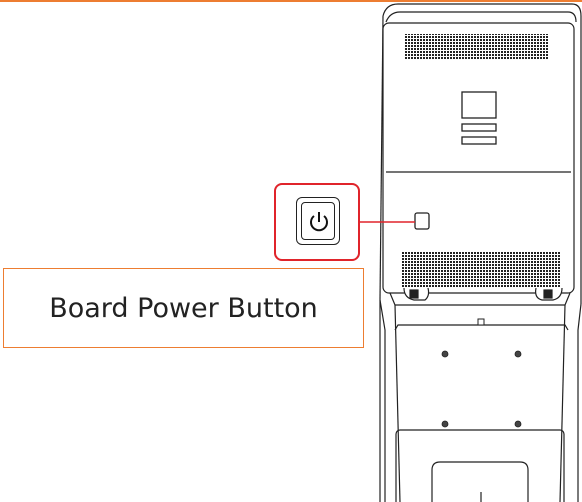 The height and width of the screenshot is (502, 582). I want to click on callout-label: Board Power Button, so click(183, 308).